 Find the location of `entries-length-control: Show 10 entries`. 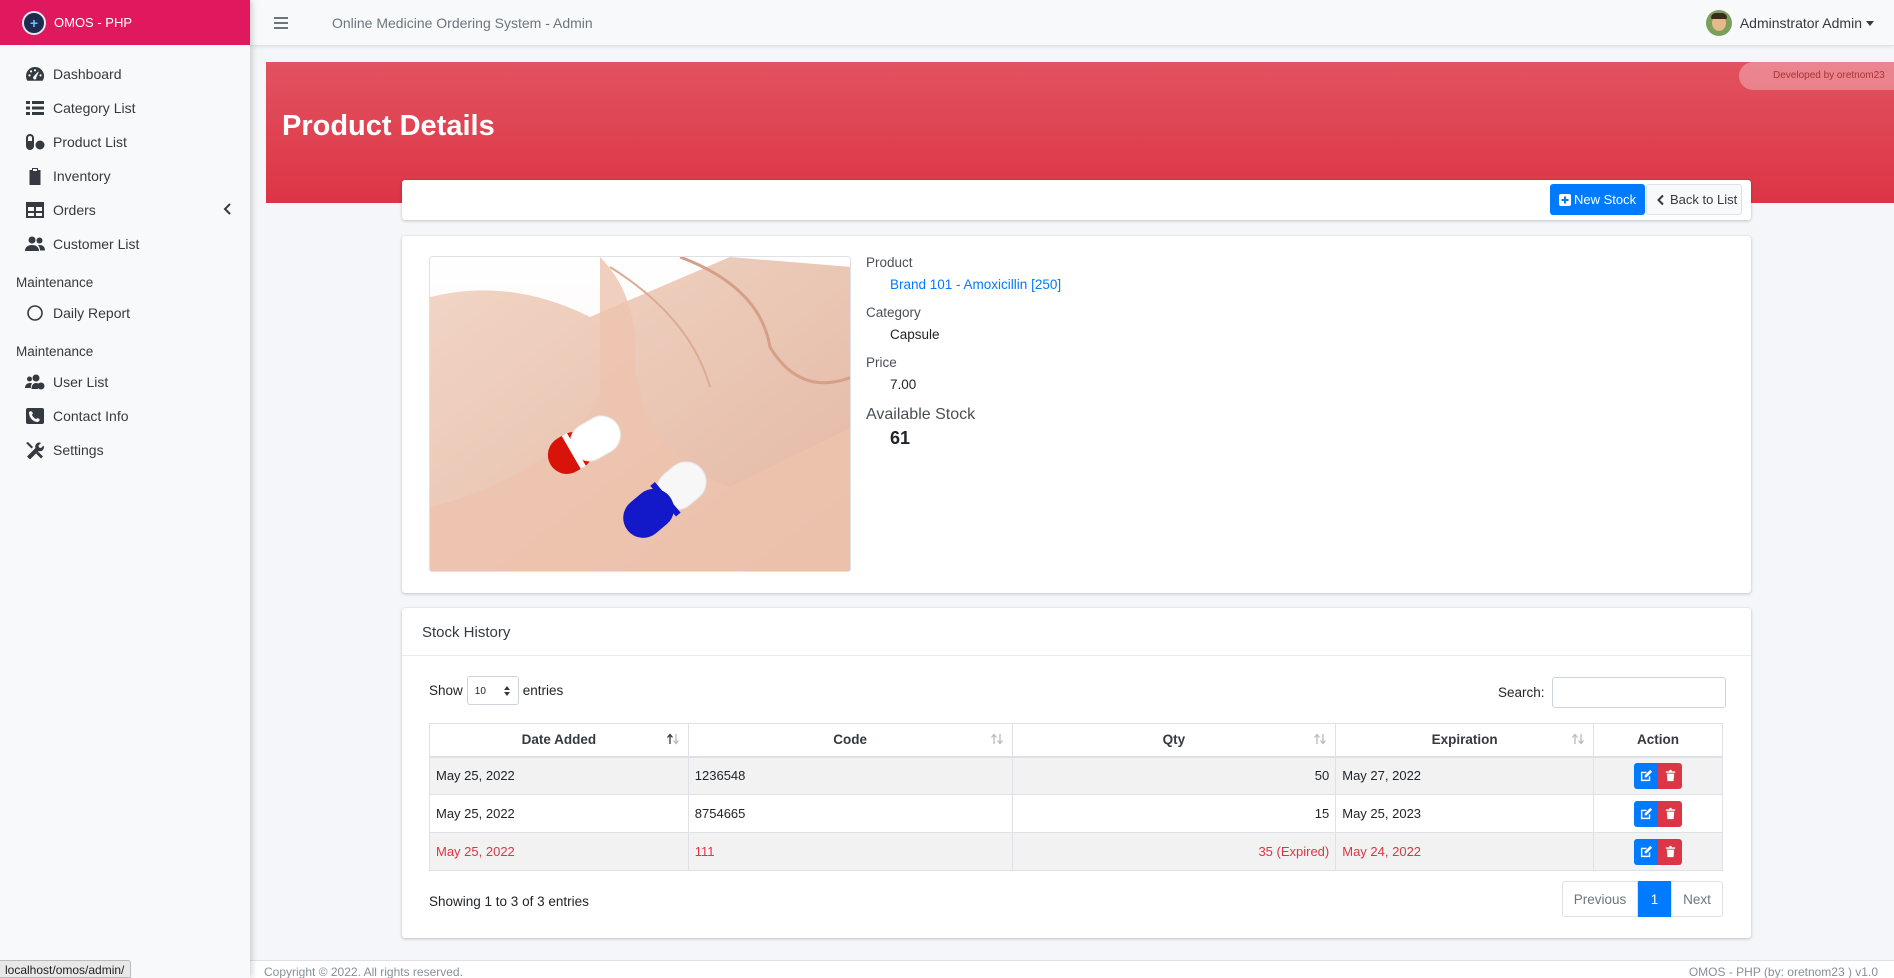

entries-length-control: Show 10 entries is located at coordinates (496, 690).